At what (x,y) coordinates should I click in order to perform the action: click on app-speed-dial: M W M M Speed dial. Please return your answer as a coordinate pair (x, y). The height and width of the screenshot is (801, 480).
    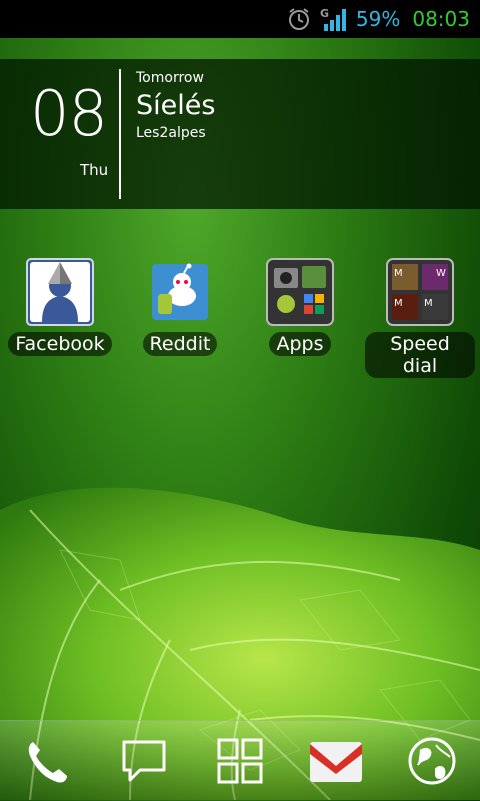
    Looking at the image, I should click on (420, 318).